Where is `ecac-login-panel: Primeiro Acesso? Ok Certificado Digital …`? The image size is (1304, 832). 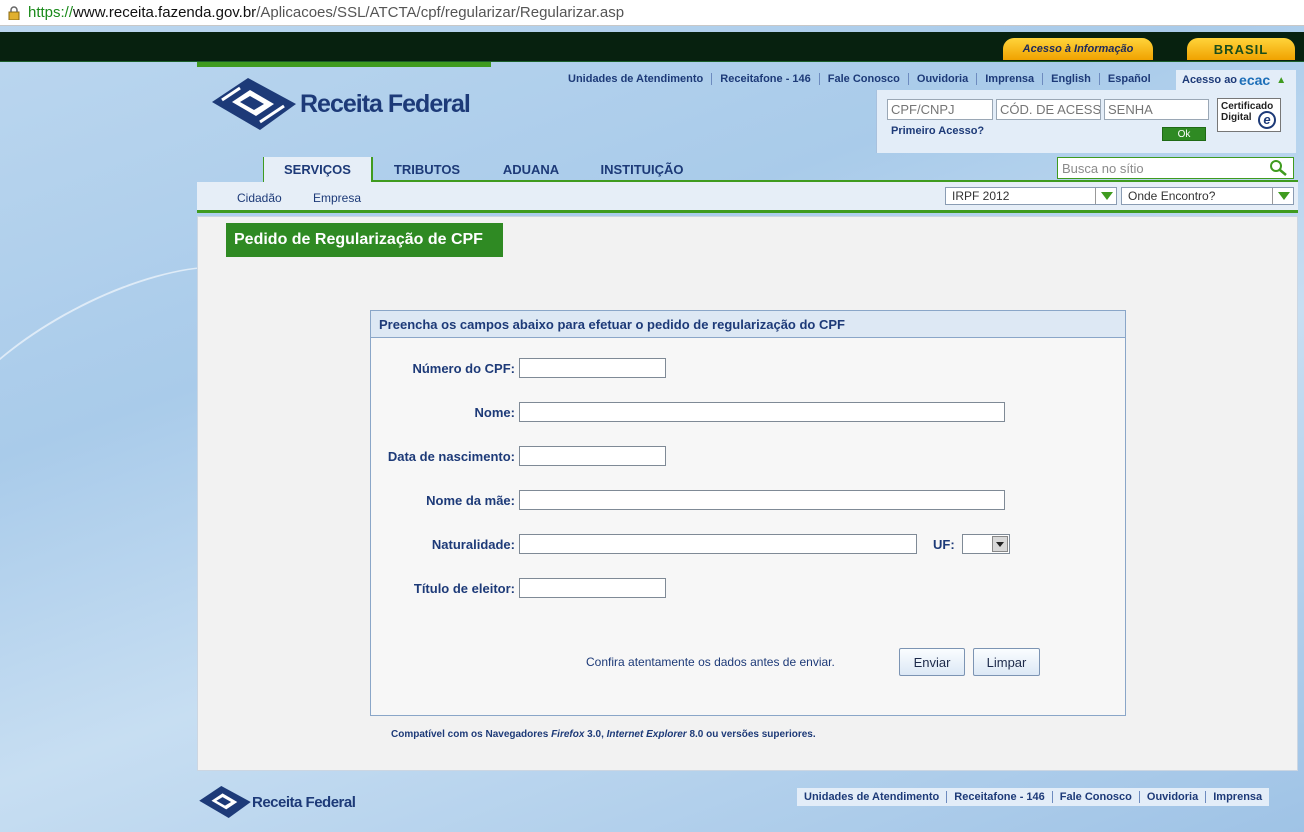
ecac-login-panel: Primeiro Acesso? Ok Certificado Digital … is located at coordinates (1086, 121).